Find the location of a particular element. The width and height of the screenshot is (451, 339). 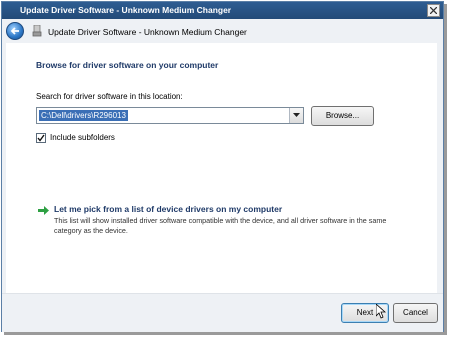

close-icon is located at coordinates (433, 10).